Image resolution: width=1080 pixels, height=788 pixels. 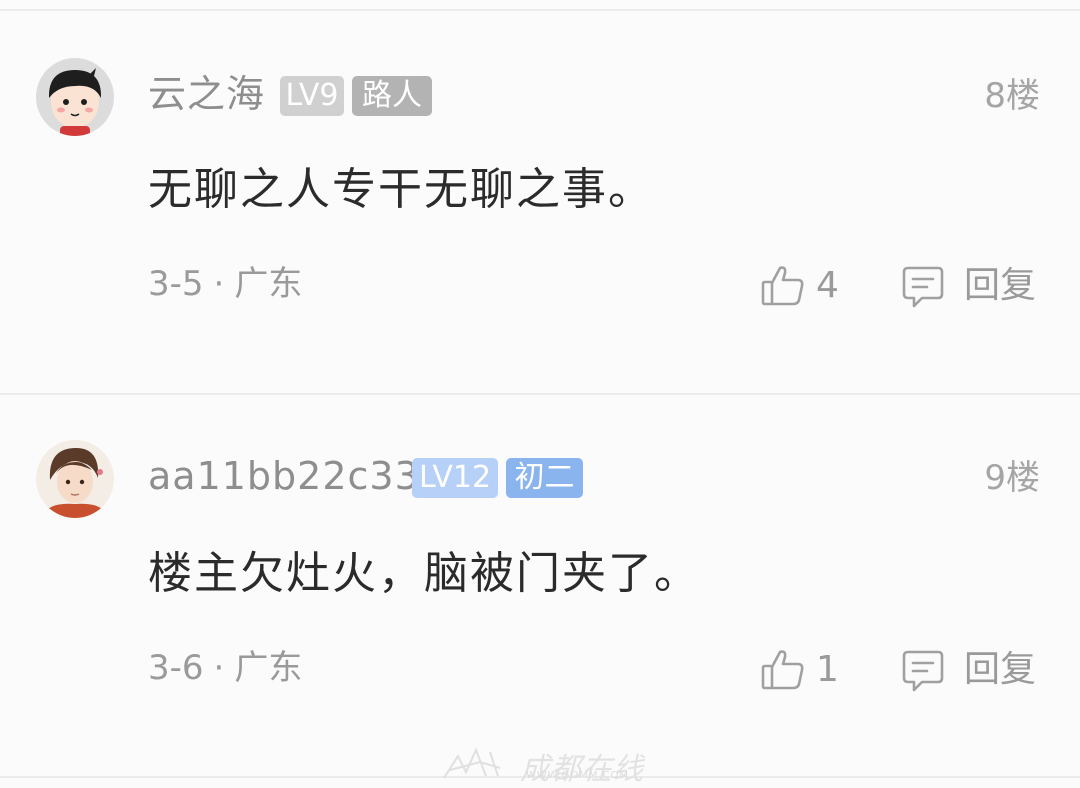 What do you see at coordinates (401, 189) in the screenshot?
I see `comment-text: 无聊之人专干无聊之事。` at bounding box center [401, 189].